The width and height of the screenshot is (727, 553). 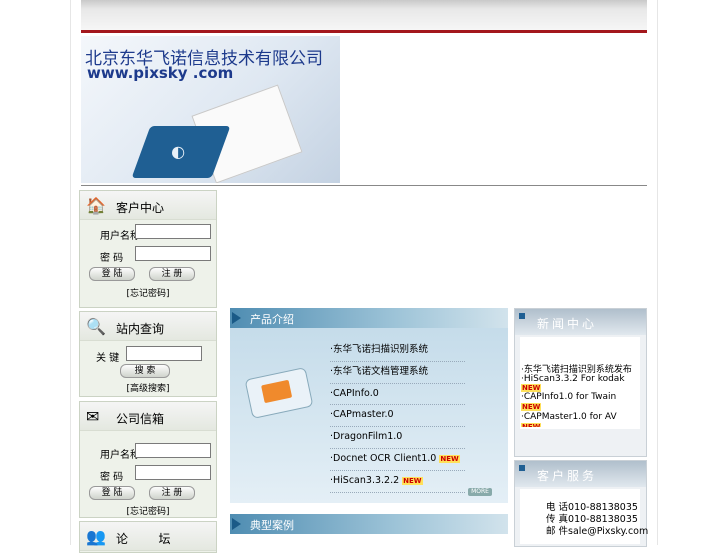 I want to click on products-header: 产品介绍, so click(x=369, y=318).